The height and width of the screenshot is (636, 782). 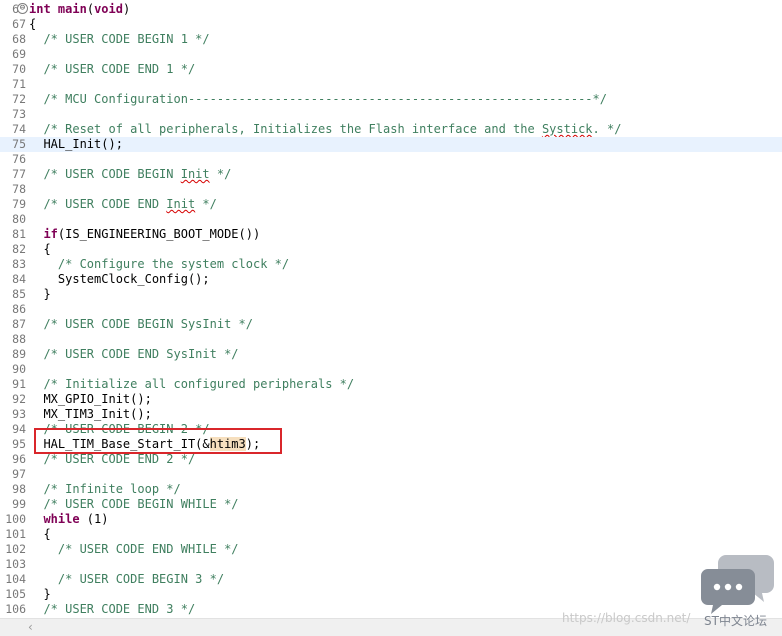 What do you see at coordinates (19, 309) in the screenshot?
I see `line-number: 86` at bounding box center [19, 309].